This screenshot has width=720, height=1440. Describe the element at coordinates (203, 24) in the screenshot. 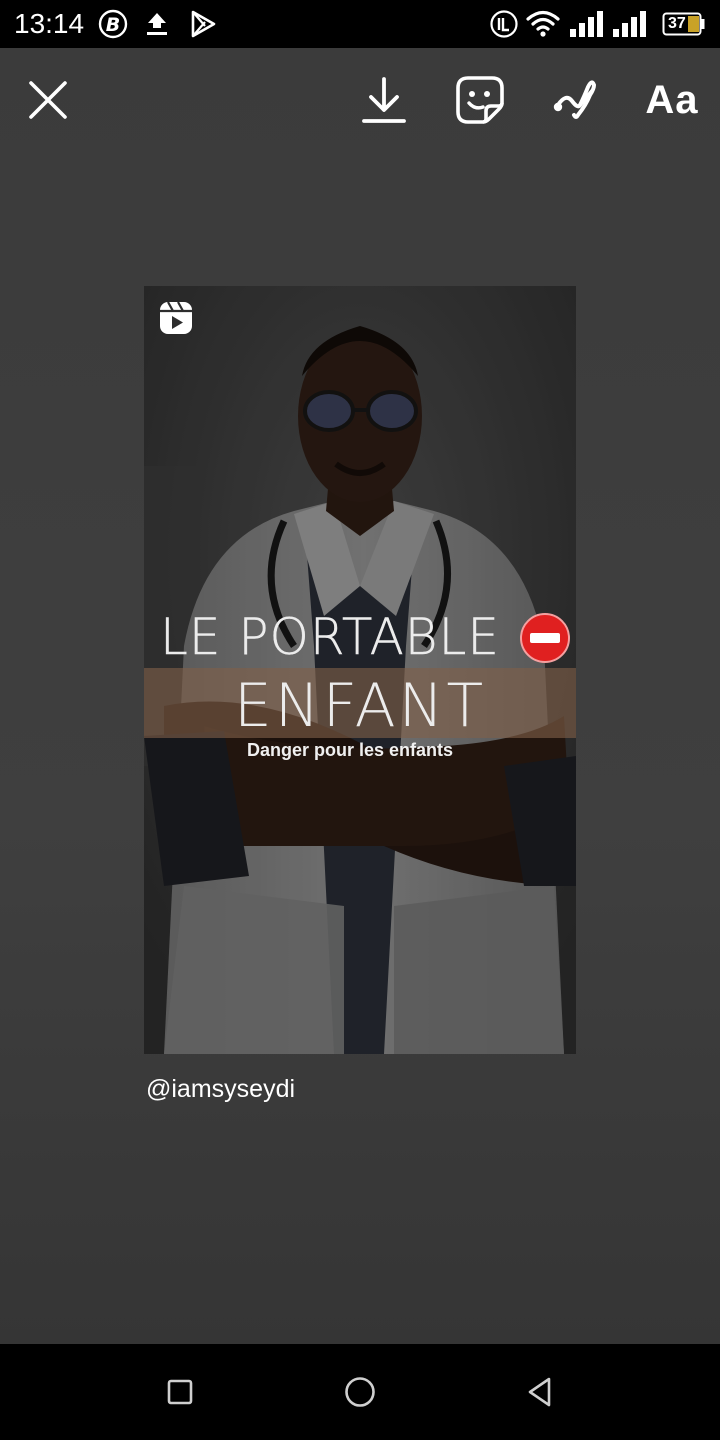

I see `play-store-icon` at that location.